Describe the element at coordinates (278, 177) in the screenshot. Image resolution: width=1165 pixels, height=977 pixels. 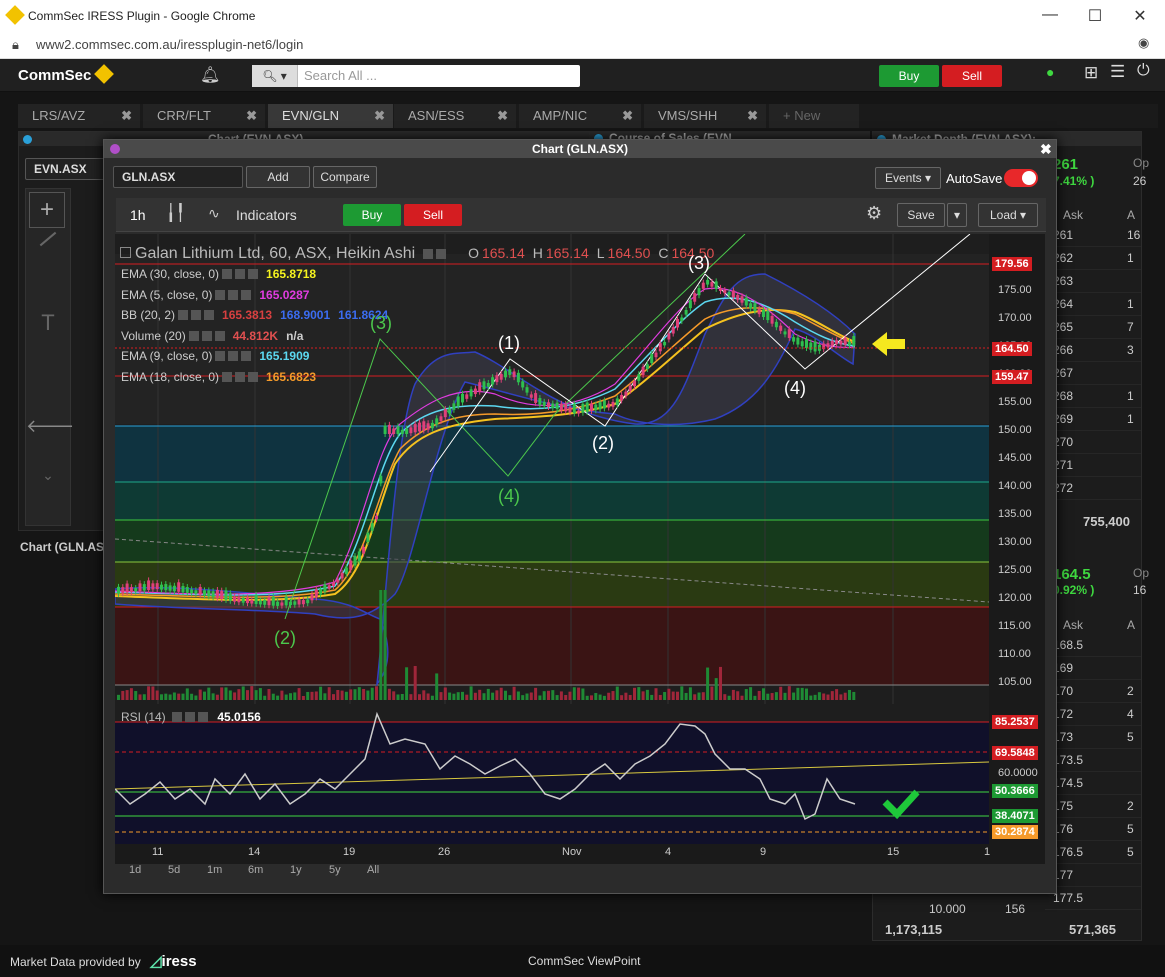
I see `add-button: Add` at that location.